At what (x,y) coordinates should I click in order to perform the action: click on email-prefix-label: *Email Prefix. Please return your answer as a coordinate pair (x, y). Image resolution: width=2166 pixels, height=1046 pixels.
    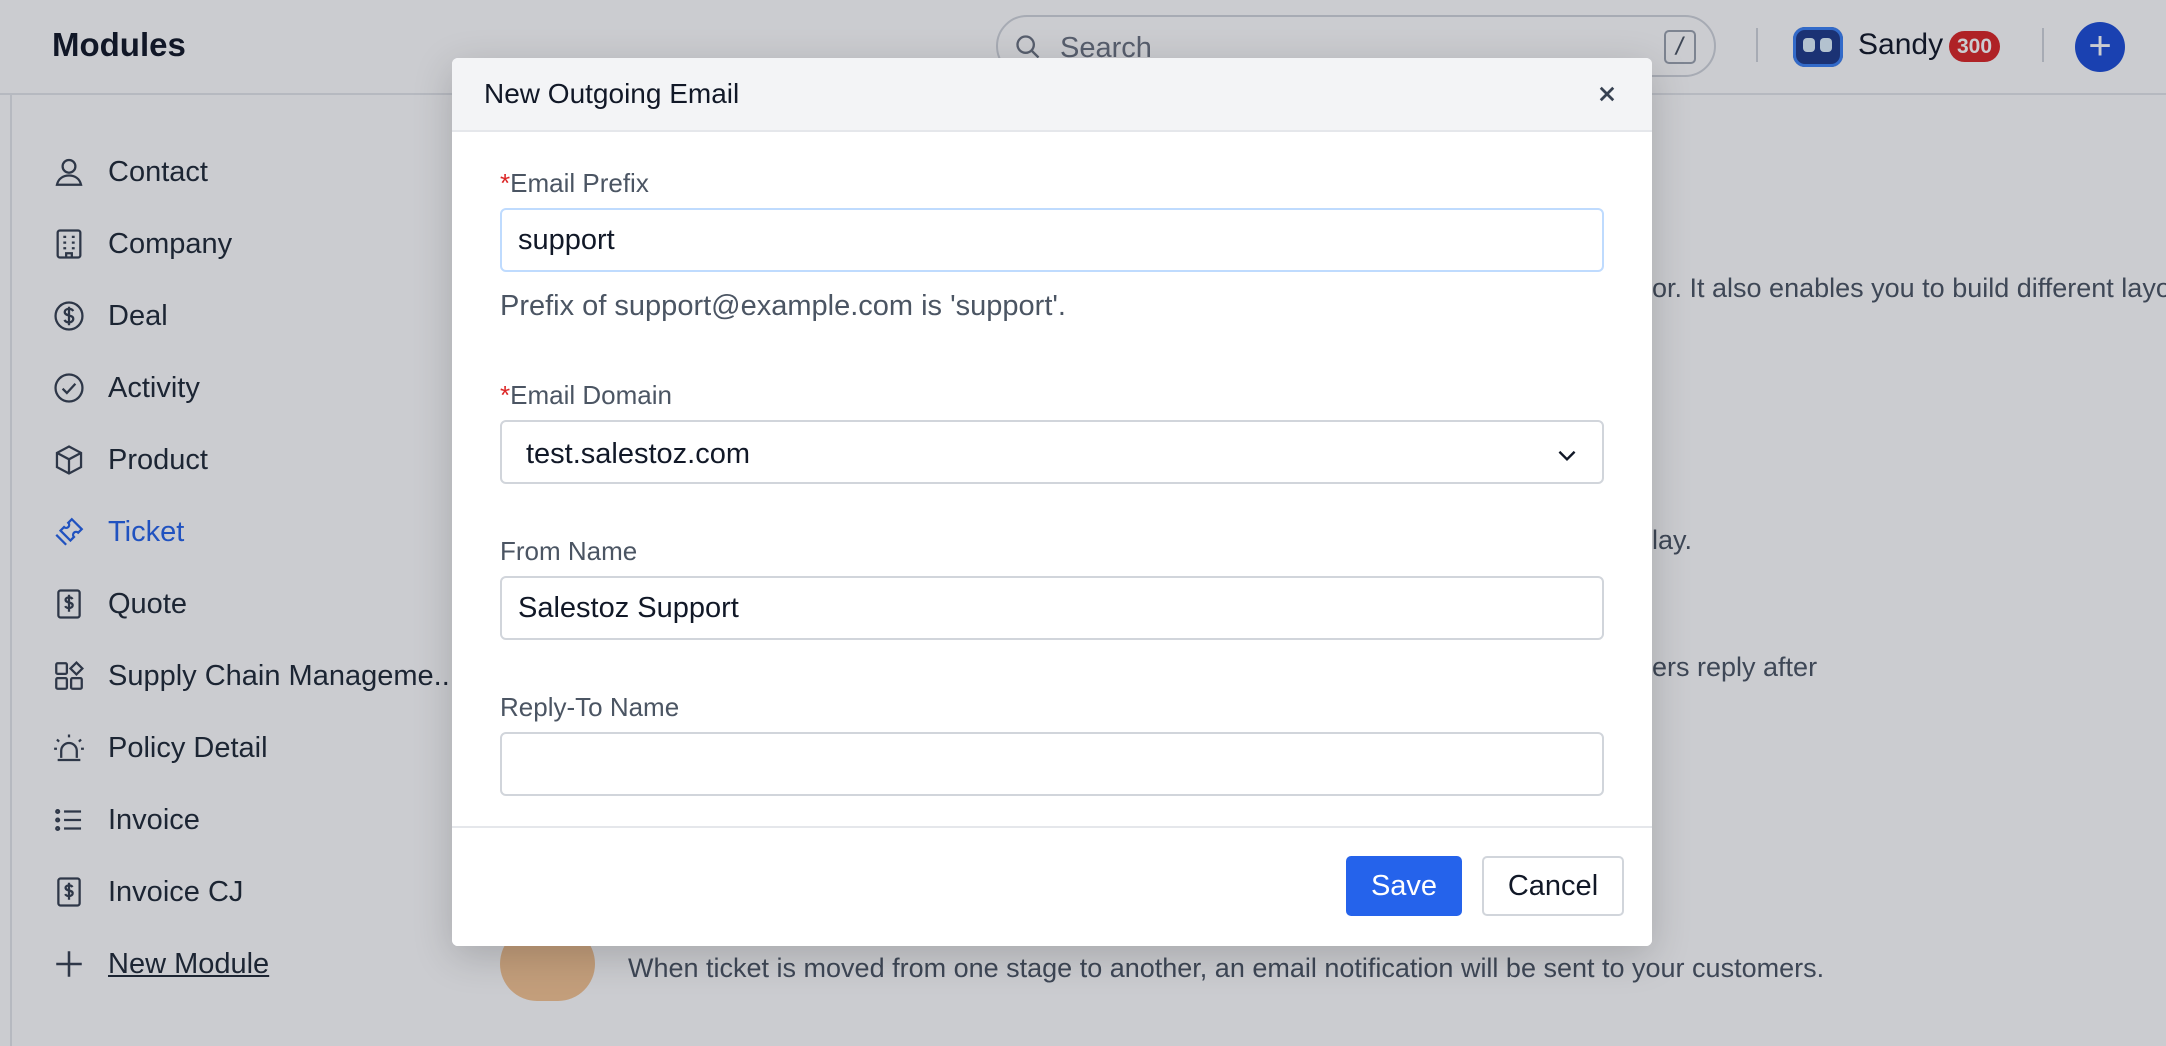
    Looking at the image, I should click on (574, 183).